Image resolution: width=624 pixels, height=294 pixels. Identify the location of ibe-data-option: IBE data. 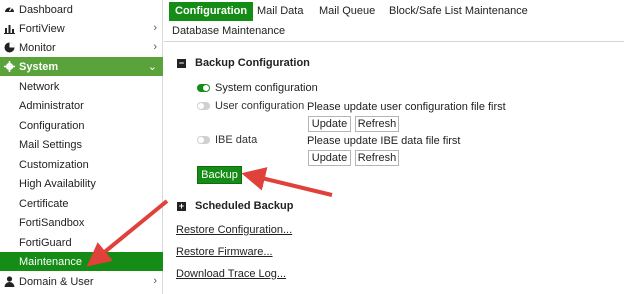
(227, 140).